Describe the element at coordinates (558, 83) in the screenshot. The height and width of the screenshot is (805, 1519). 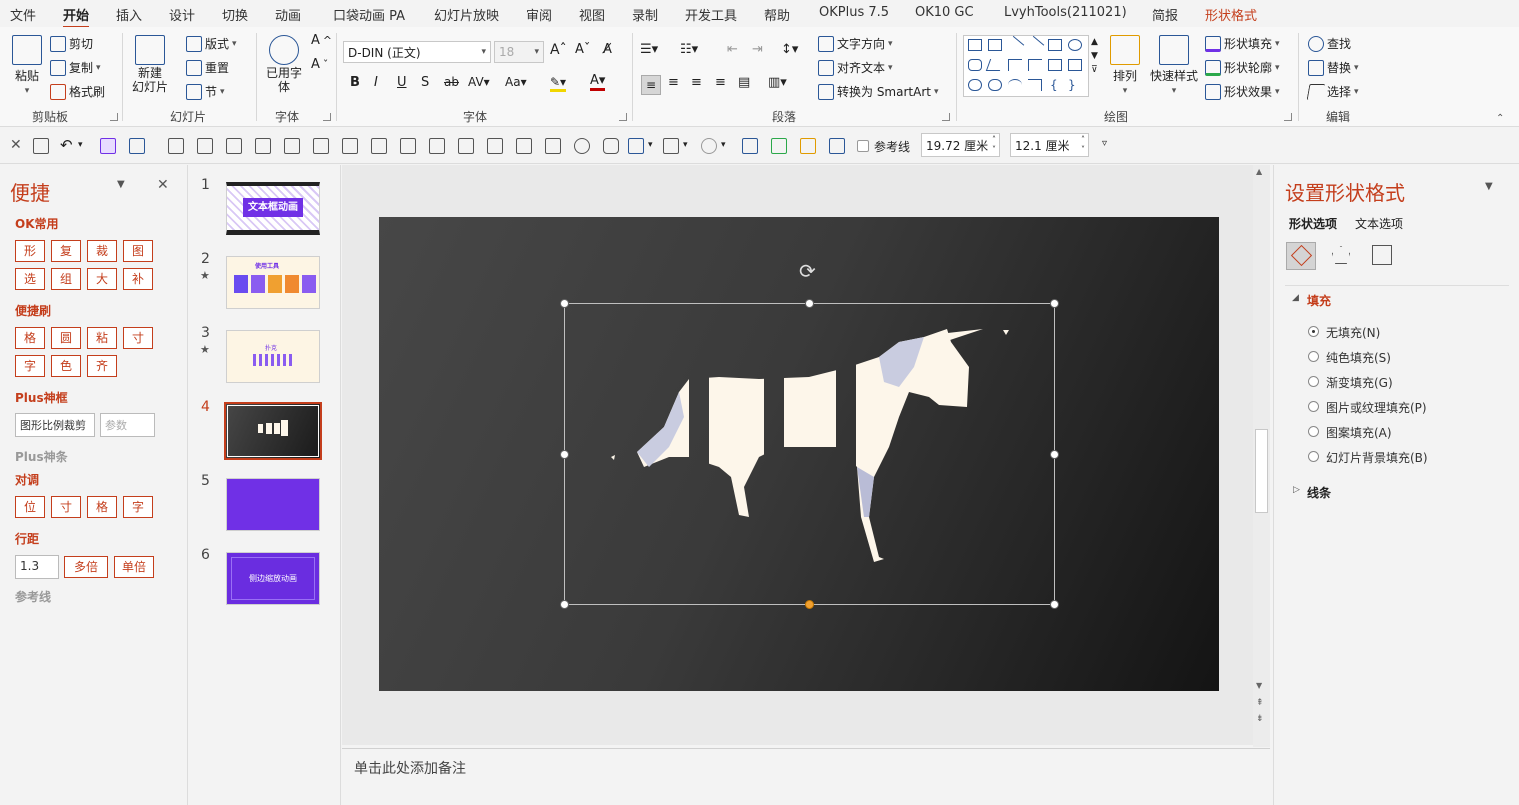
I see `highlight-icon: ✎▾` at that location.